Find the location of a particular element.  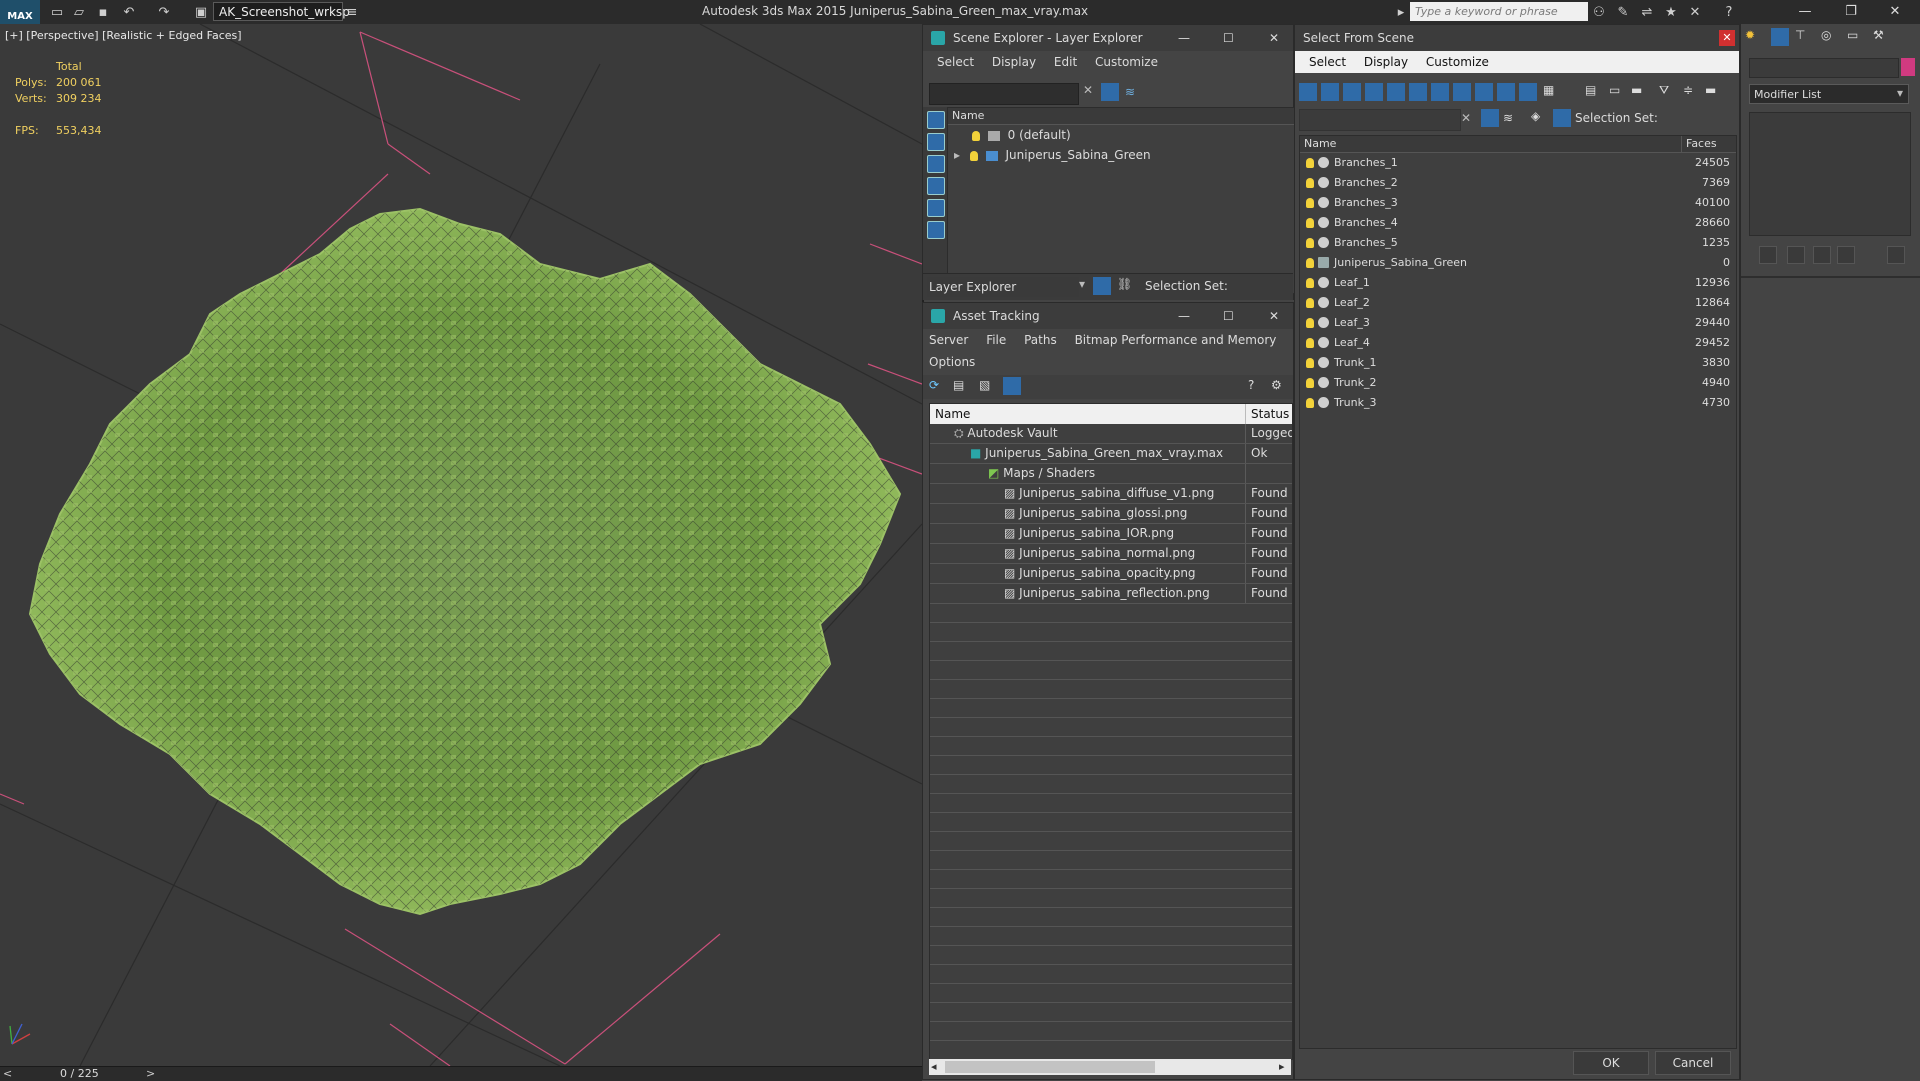

scroll-right-icon: ▸ is located at coordinates (1282, 1066).